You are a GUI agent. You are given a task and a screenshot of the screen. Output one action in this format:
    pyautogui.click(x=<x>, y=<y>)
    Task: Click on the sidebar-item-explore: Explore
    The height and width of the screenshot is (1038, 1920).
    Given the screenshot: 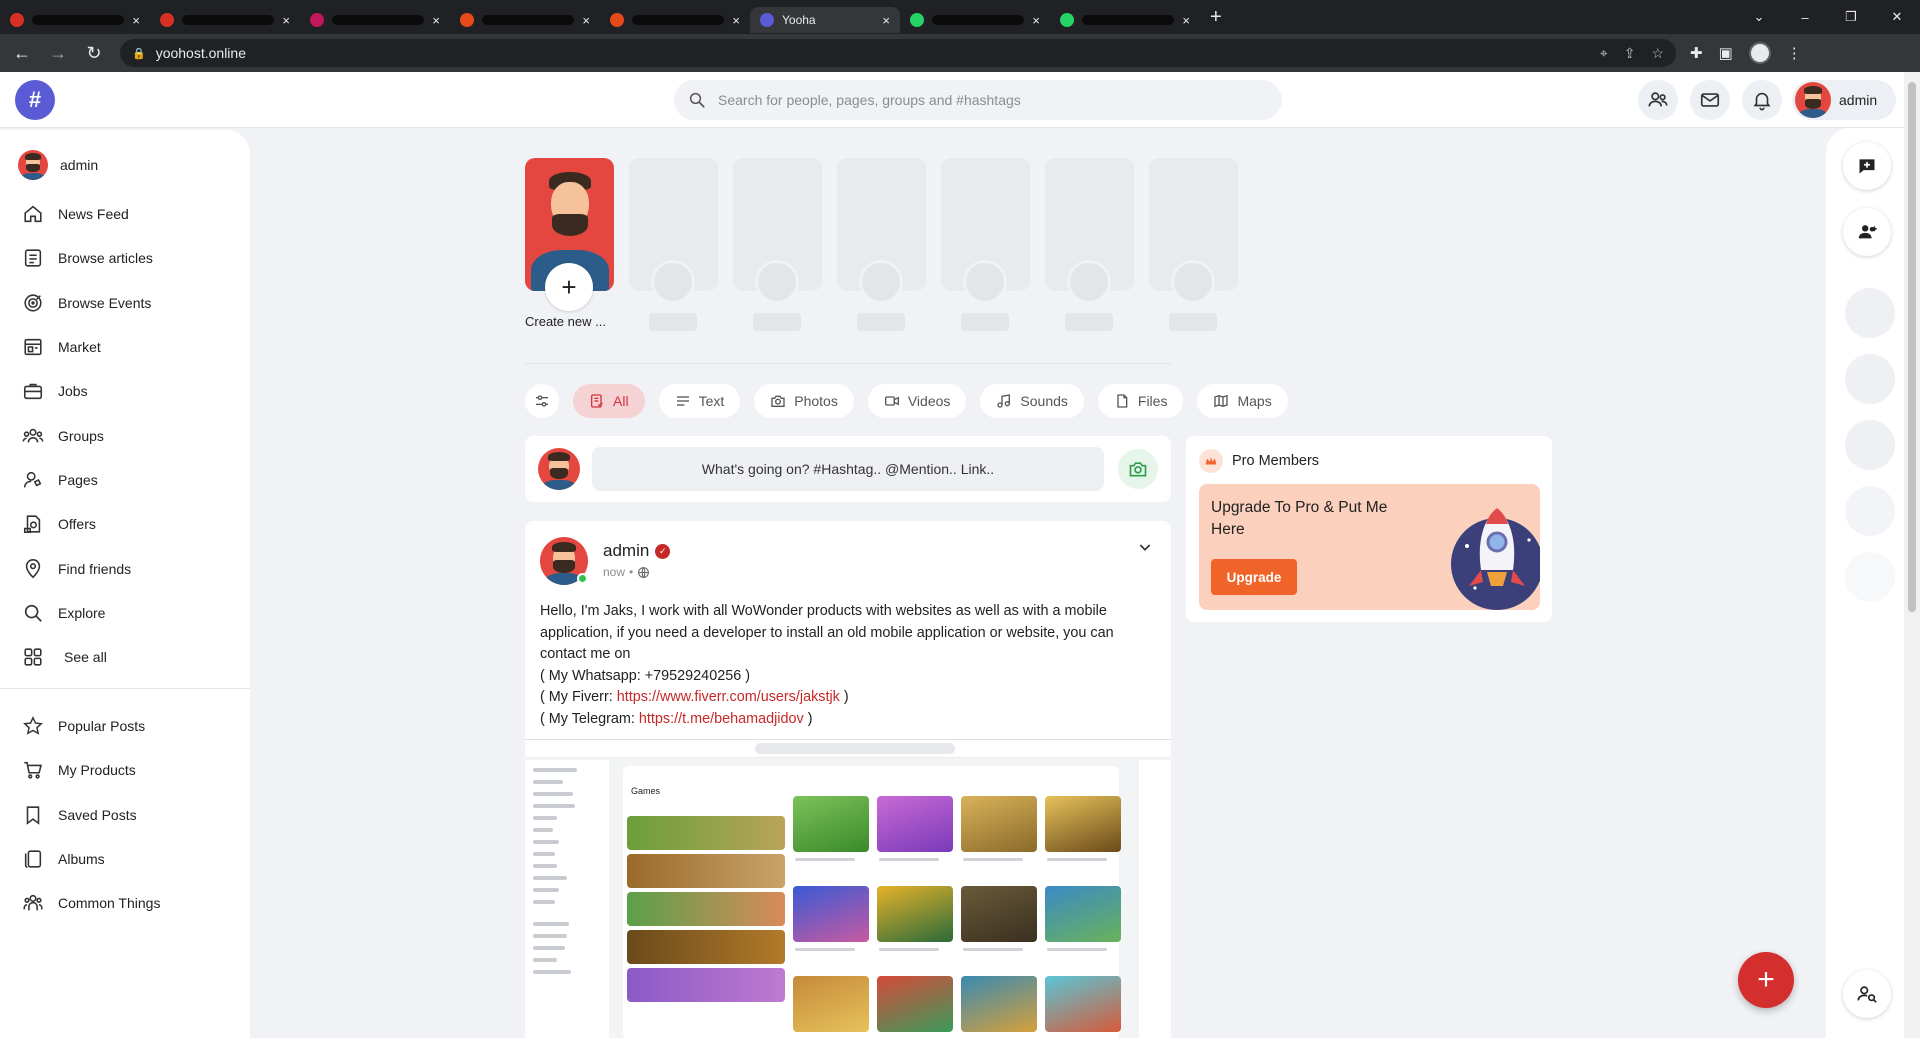 What is the action you would take?
    pyautogui.click(x=86, y=613)
    